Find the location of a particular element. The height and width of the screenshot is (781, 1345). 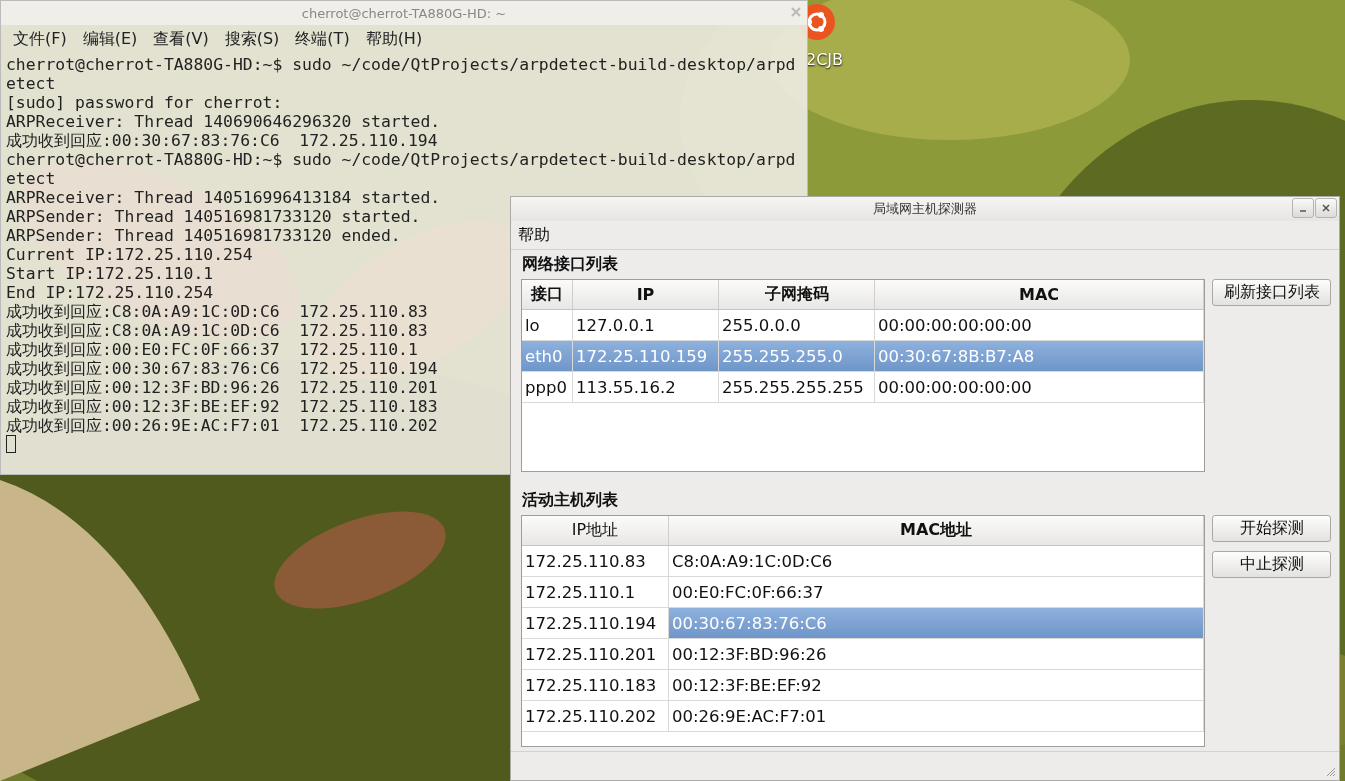

close-icon is located at coordinates (1326, 208).